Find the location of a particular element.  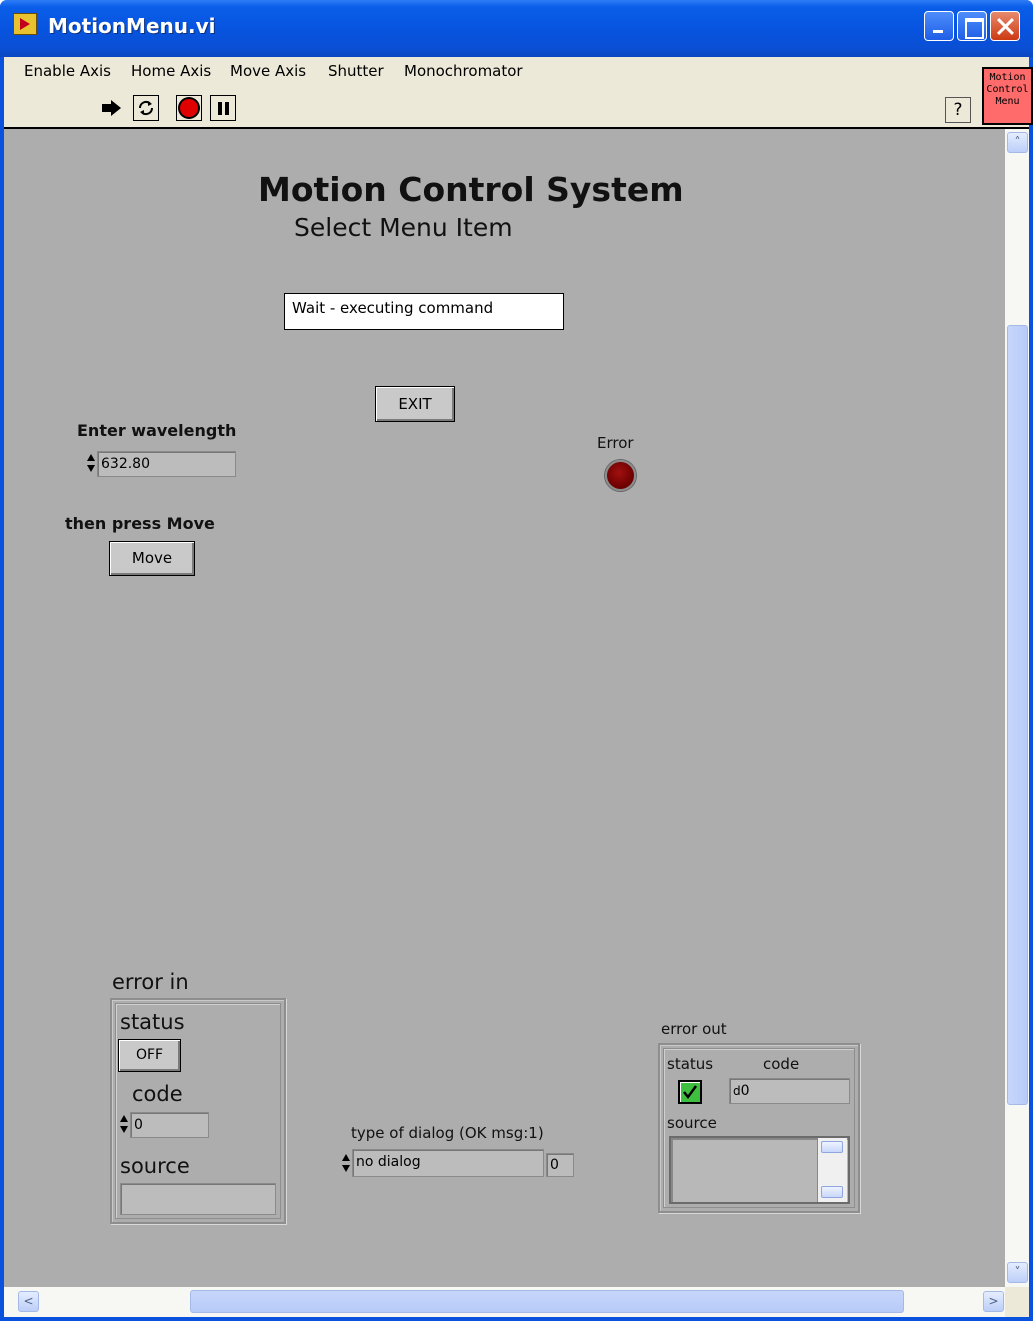

error-in-label: error in is located at coordinates (150, 982).